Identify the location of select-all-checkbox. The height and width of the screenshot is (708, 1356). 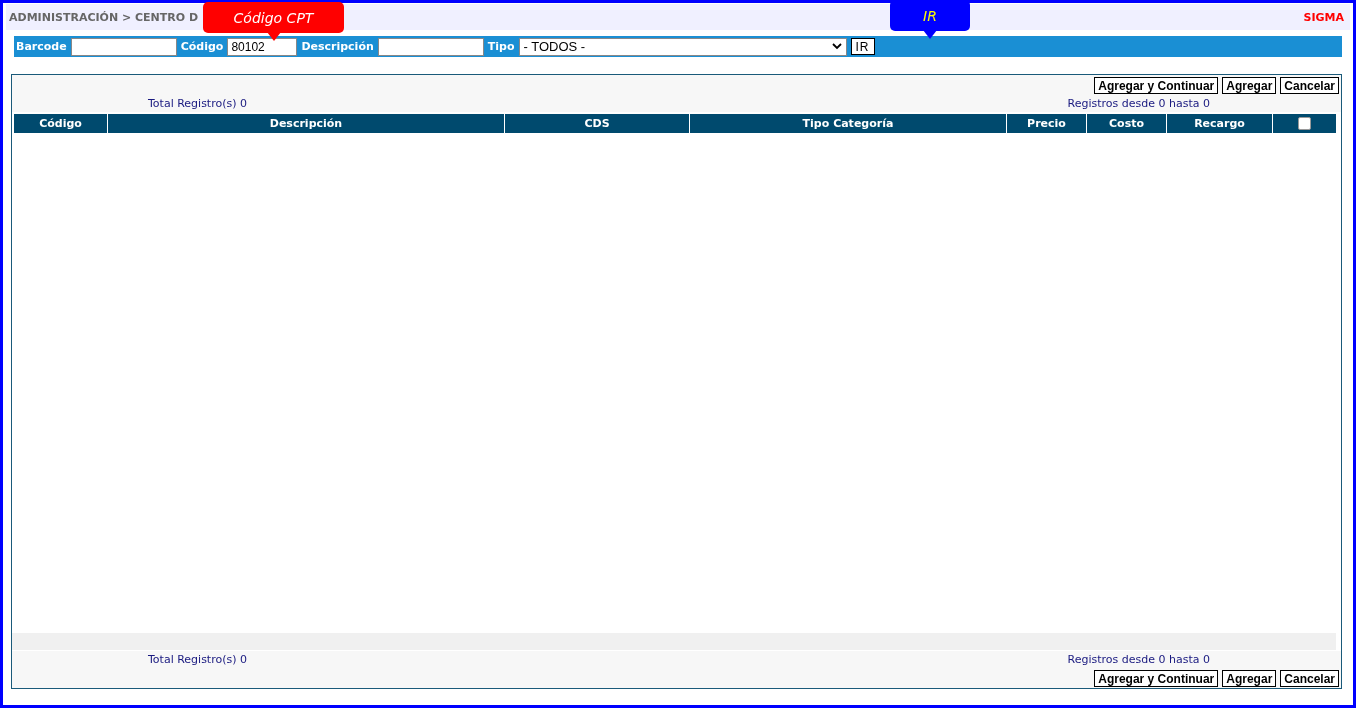
(1304, 123).